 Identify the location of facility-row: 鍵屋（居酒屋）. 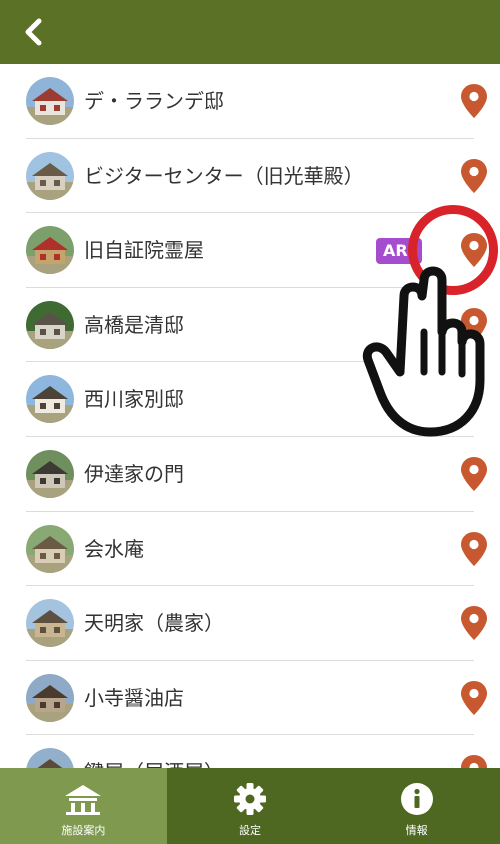
(256, 751).